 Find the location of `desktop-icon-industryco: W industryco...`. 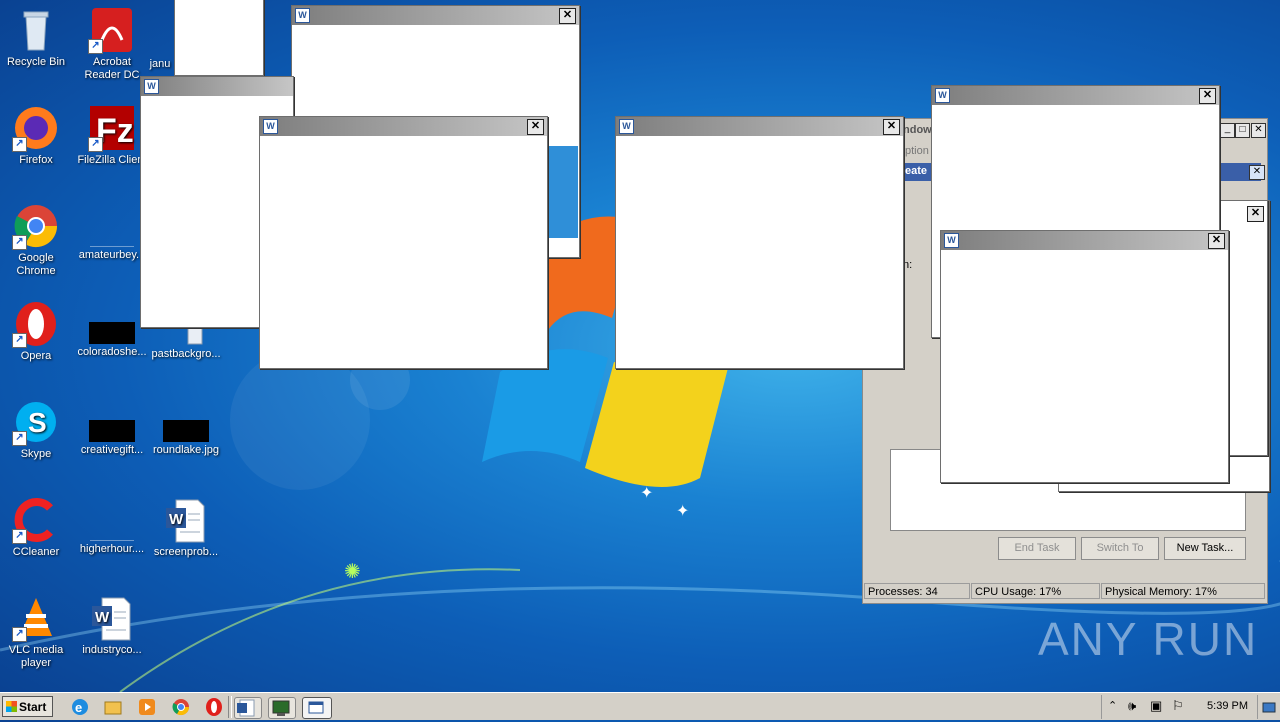

desktop-icon-industryco: W industryco... is located at coordinates (112, 625).